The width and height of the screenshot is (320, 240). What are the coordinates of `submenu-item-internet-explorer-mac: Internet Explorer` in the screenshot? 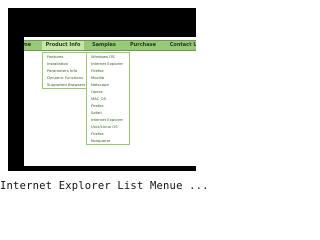 It's located at (108, 119).